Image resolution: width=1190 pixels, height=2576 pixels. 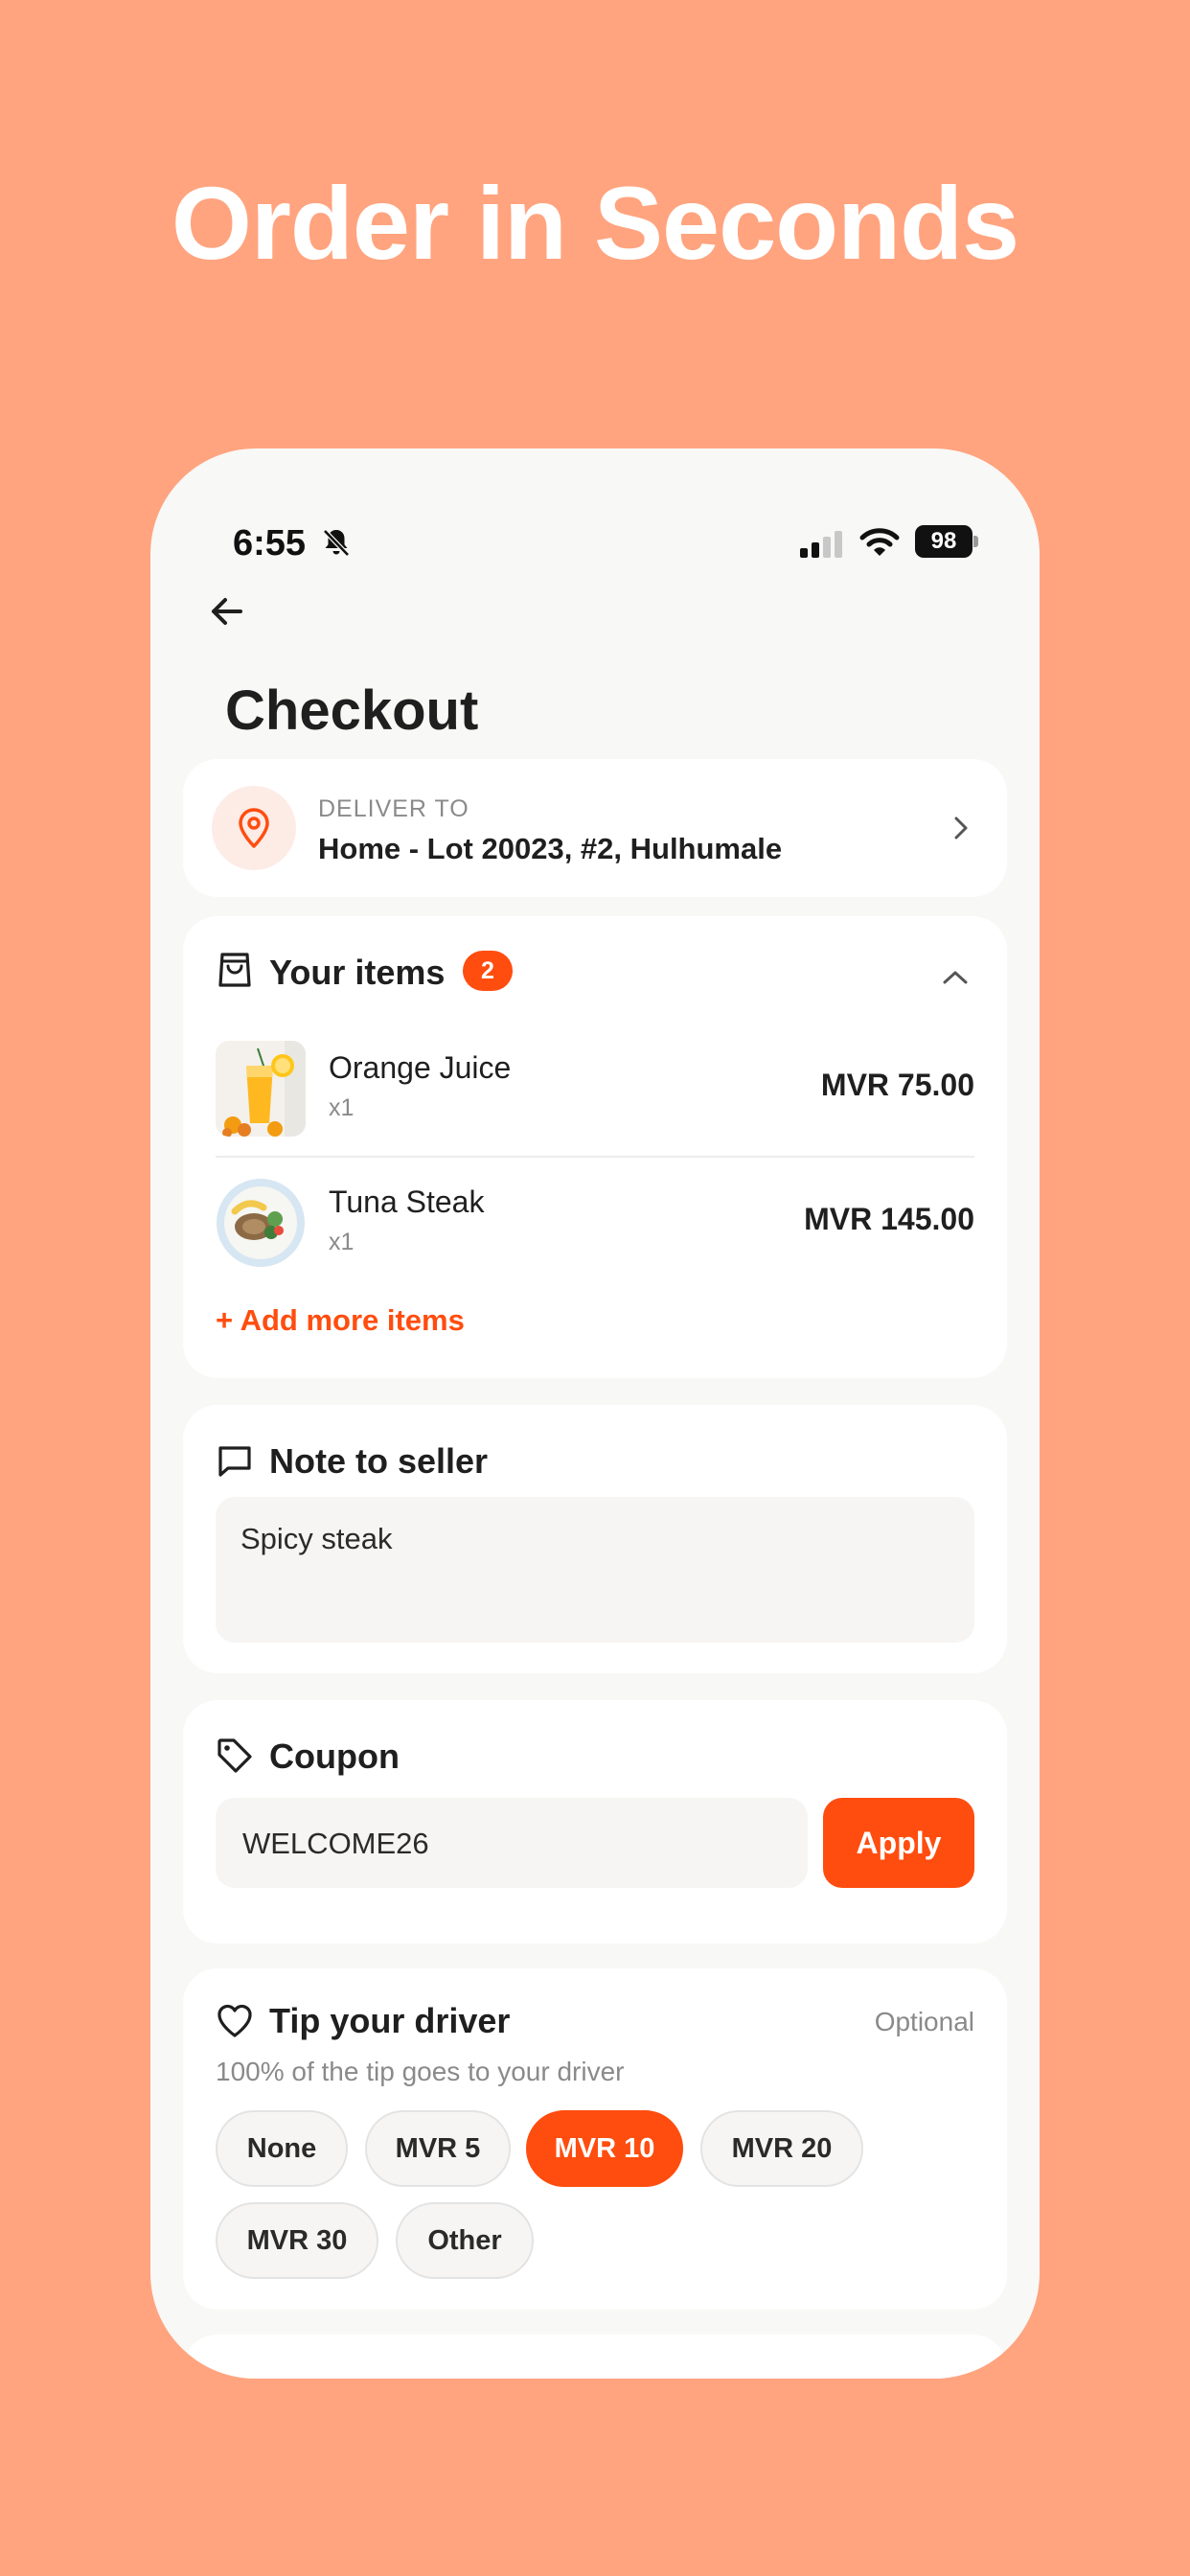 I want to click on next-section-card, so click(x=595, y=2356).